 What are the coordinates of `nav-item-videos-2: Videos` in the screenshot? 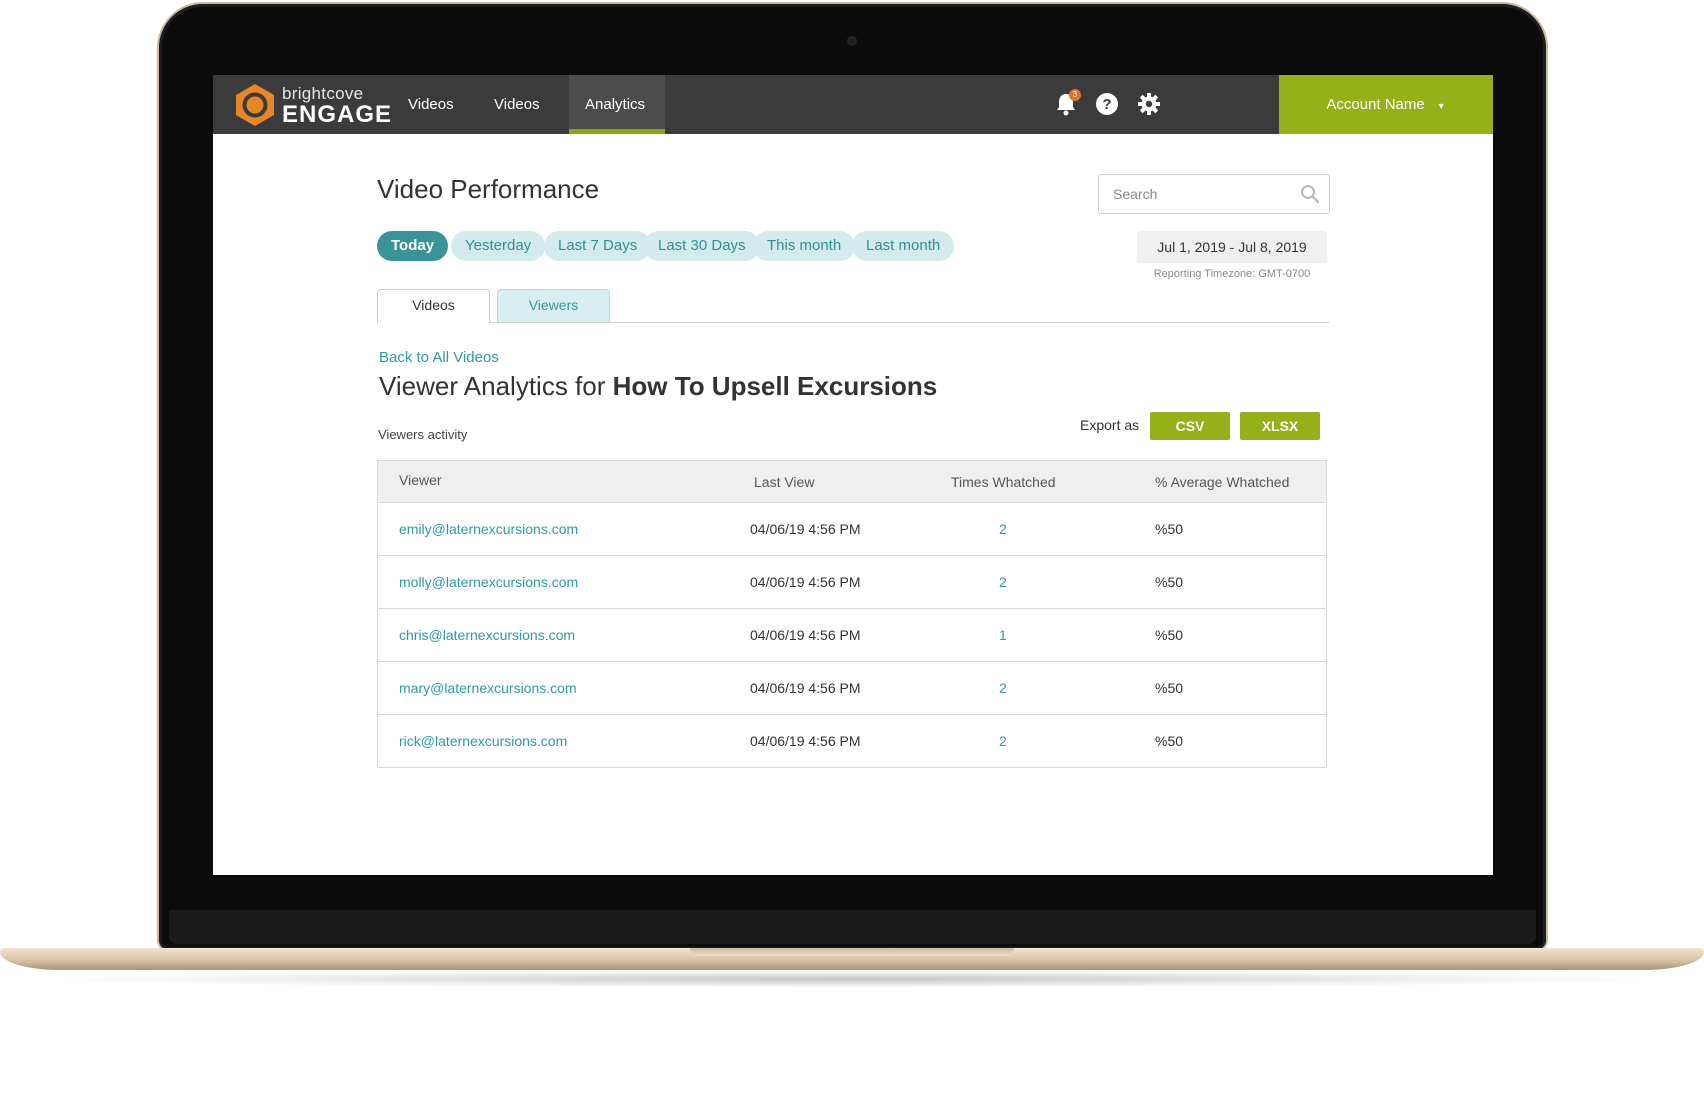 It's located at (517, 104).